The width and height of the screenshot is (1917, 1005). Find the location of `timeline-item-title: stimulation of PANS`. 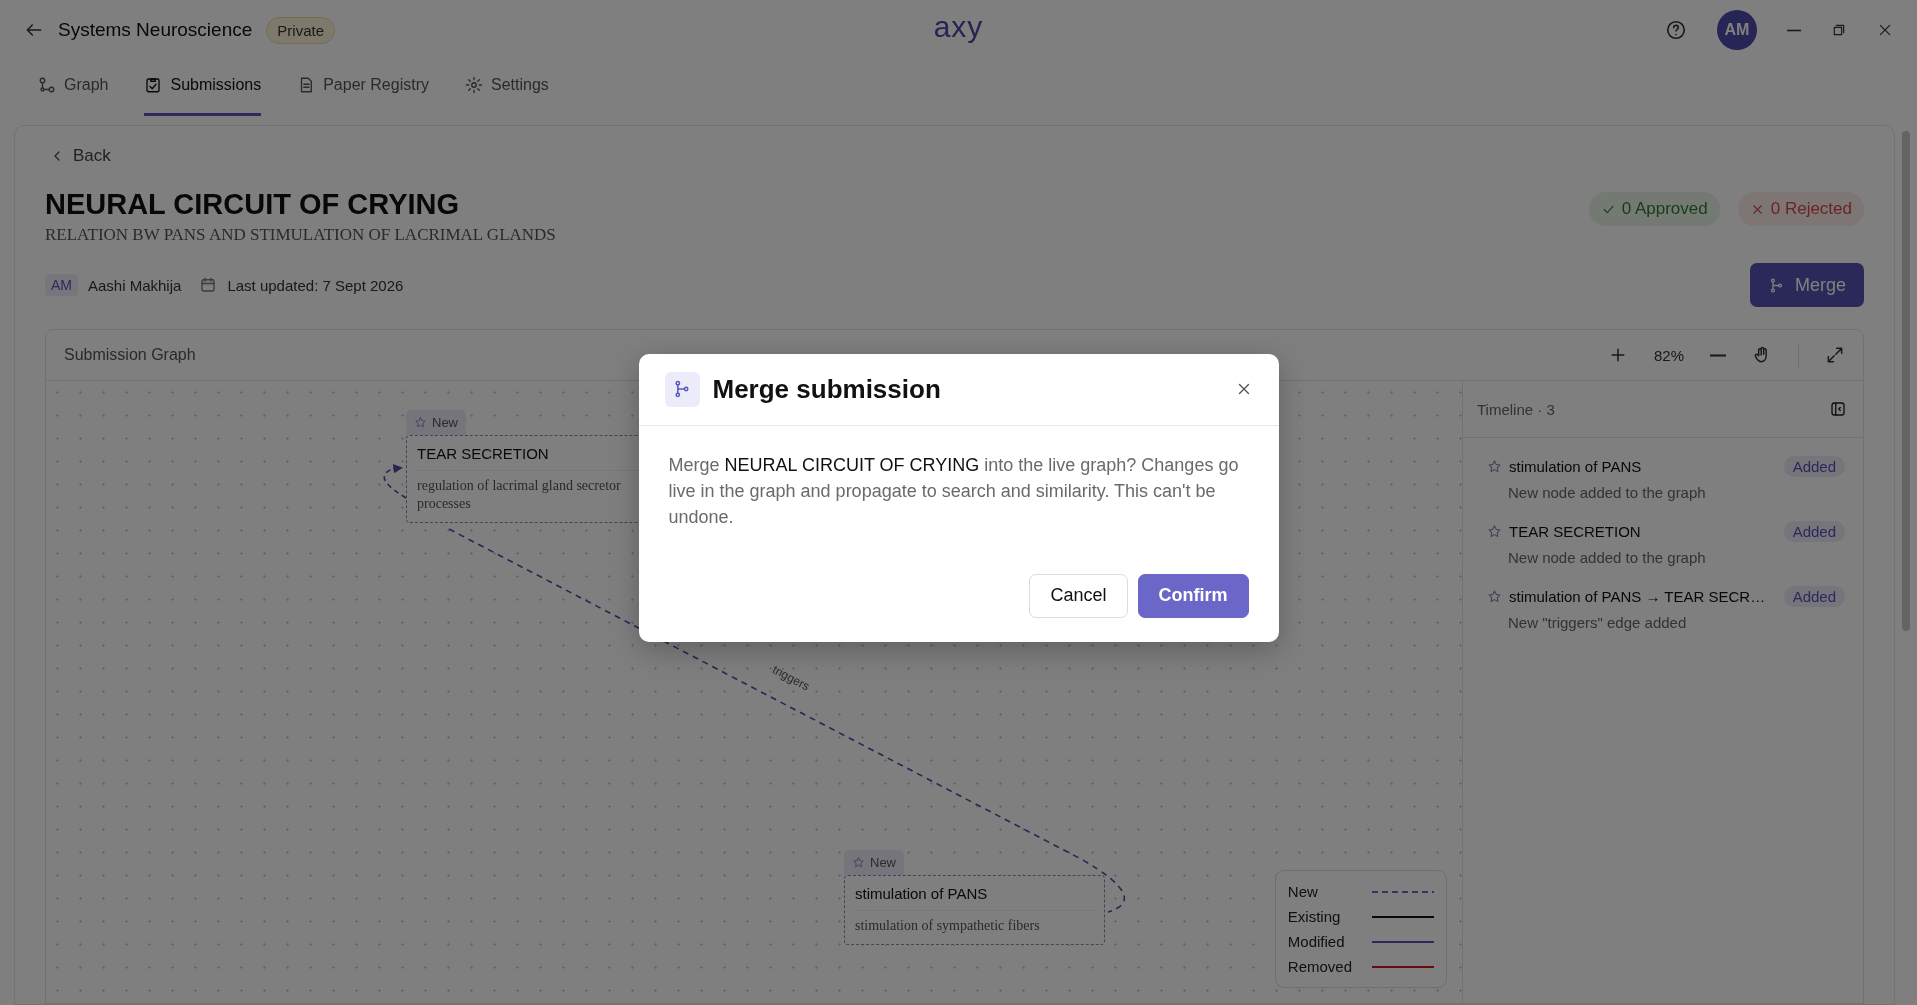

timeline-item-title: stimulation of PANS is located at coordinates (1575, 466).